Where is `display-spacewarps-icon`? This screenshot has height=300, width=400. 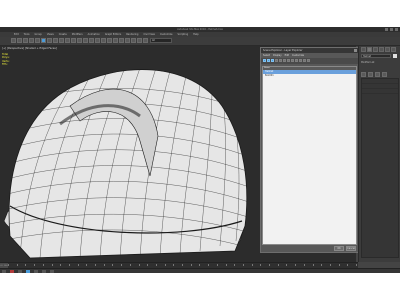 display-spacewarps-icon is located at coordinates (284, 60).